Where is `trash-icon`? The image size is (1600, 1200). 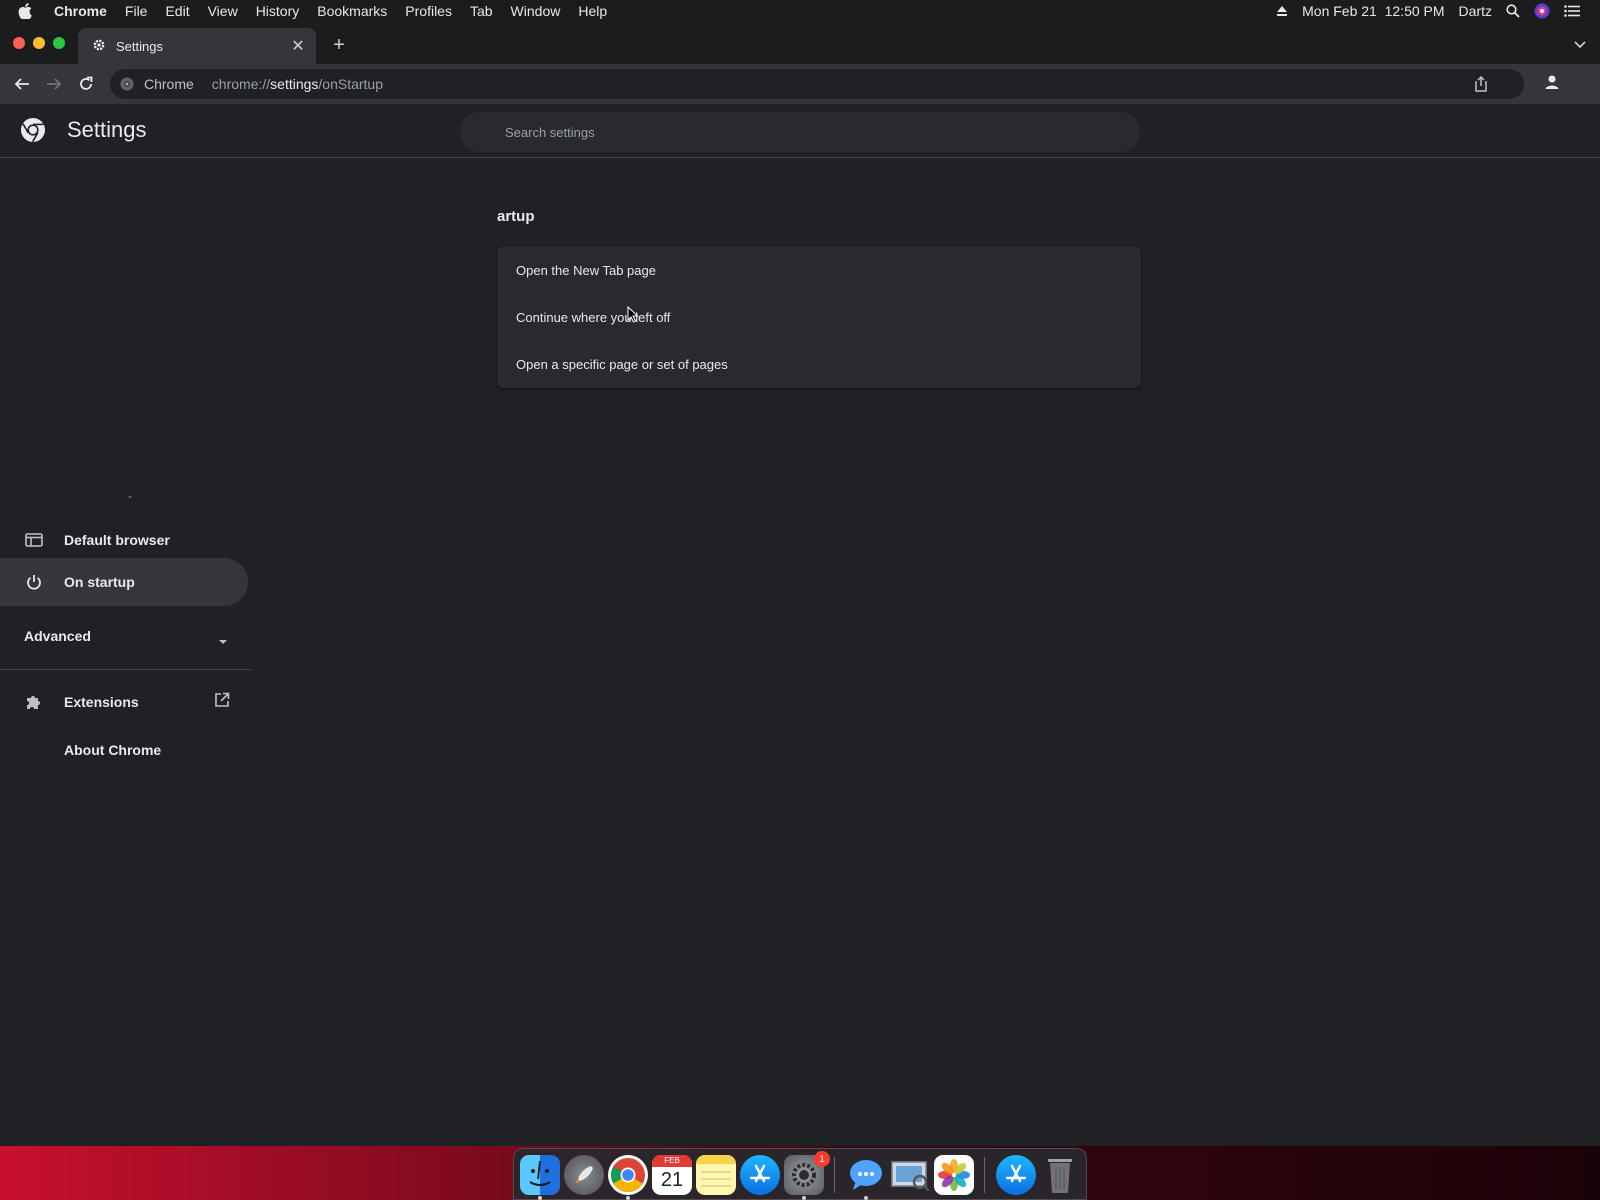
trash-icon is located at coordinates (1060, 1175).